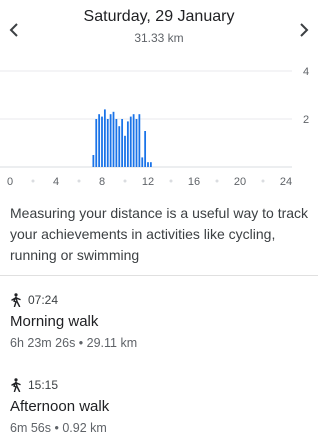 This screenshot has width=320, height=435. What do you see at coordinates (159, 16) in the screenshot?
I see `page-title: Saturday, 29 January` at bounding box center [159, 16].